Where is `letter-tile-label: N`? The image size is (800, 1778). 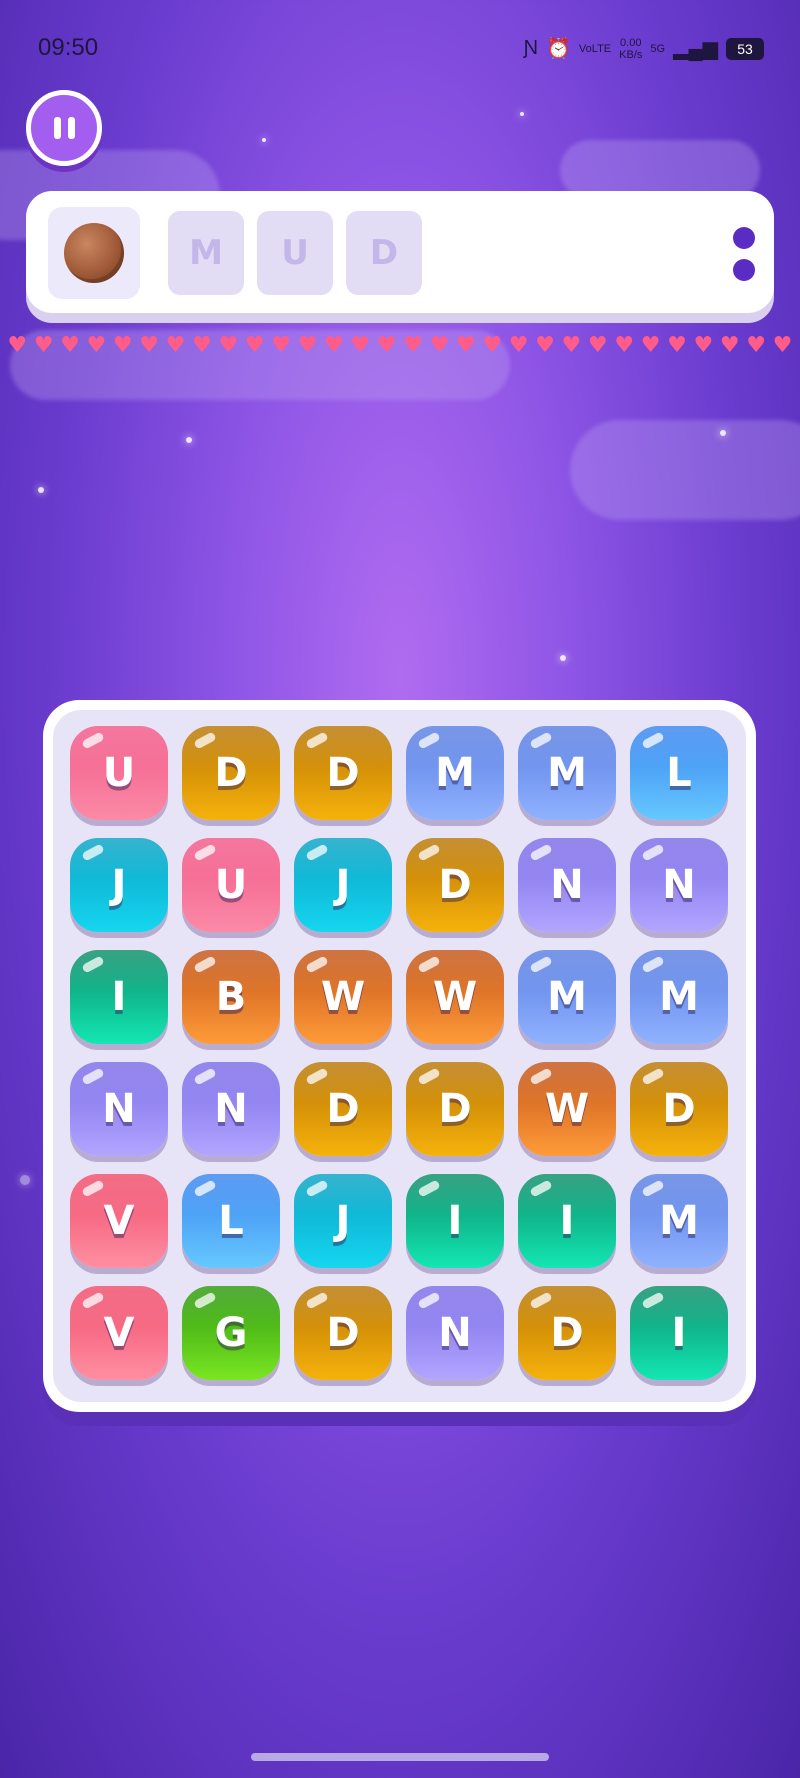 letter-tile-label: N is located at coordinates (455, 1333).